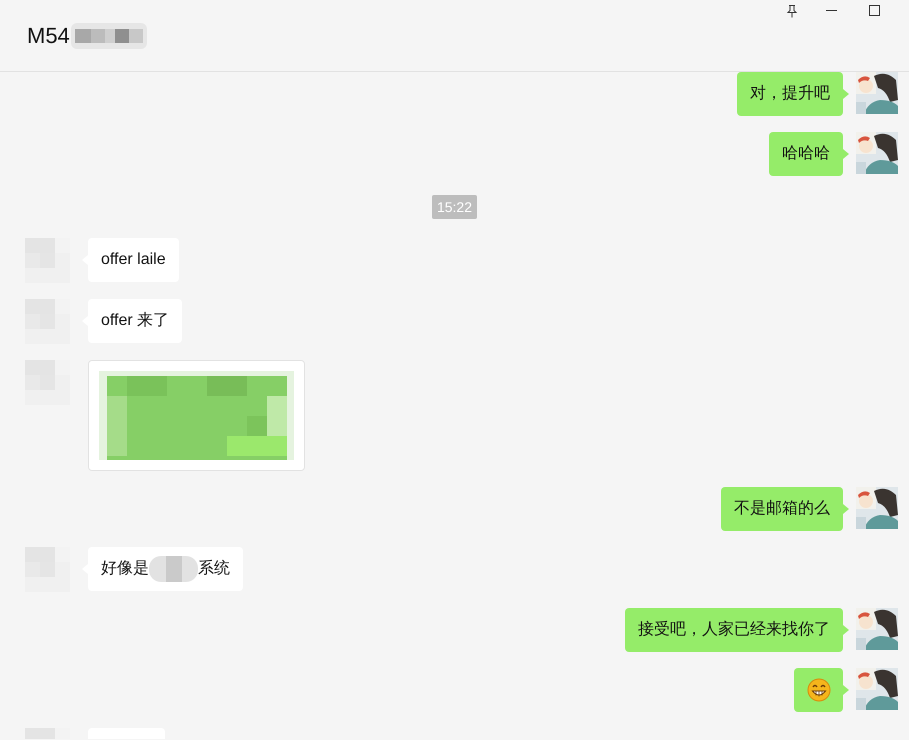 This screenshot has height=740, width=909. What do you see at coordinates (125, 569) in the screenshot?
I see `message-text: 好像是` at bounding box center [125, 569].